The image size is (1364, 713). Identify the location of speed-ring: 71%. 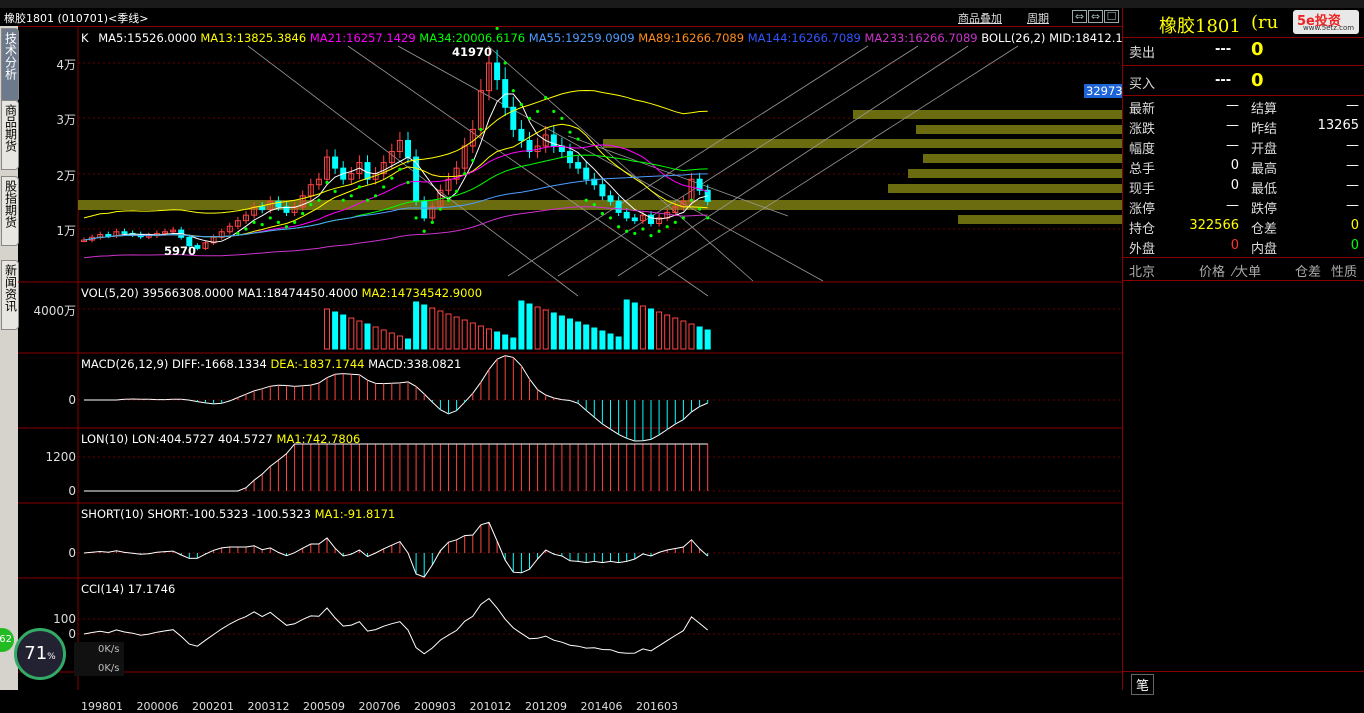
(40, 654).